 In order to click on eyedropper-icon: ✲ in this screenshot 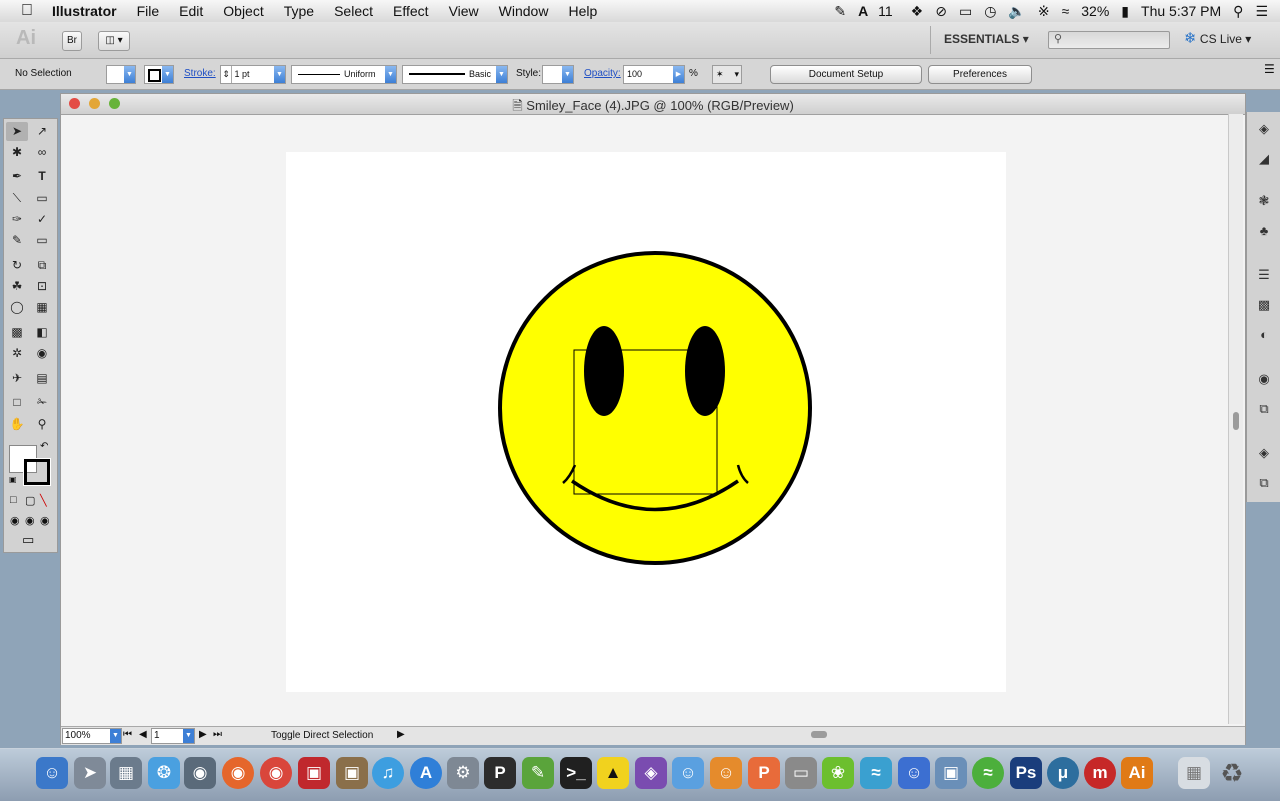, I will do `click(17, 353)`.